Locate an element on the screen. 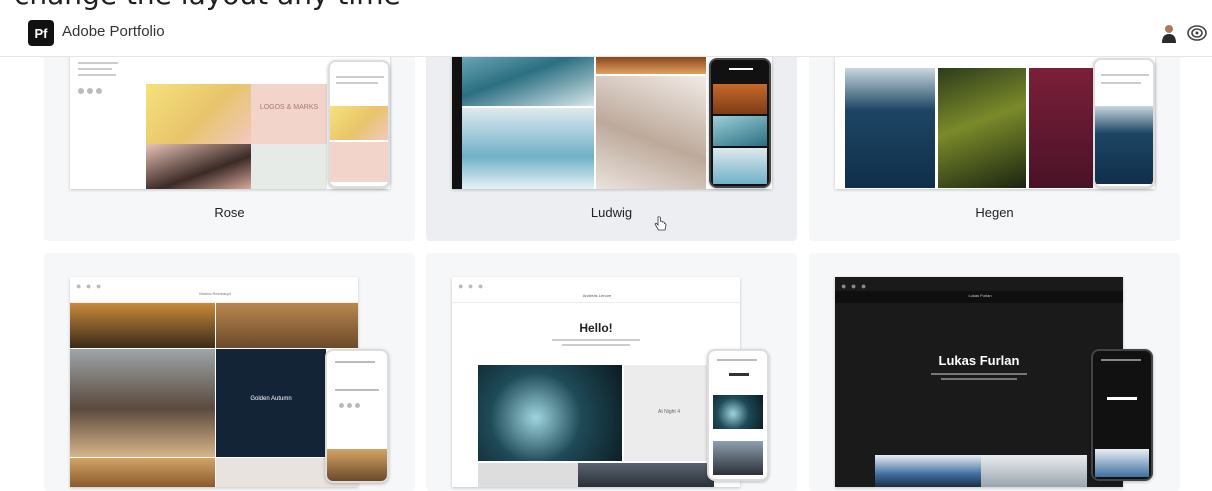  lukas-hero-title: Lukas Furlan is located at coordinates (979, 360).